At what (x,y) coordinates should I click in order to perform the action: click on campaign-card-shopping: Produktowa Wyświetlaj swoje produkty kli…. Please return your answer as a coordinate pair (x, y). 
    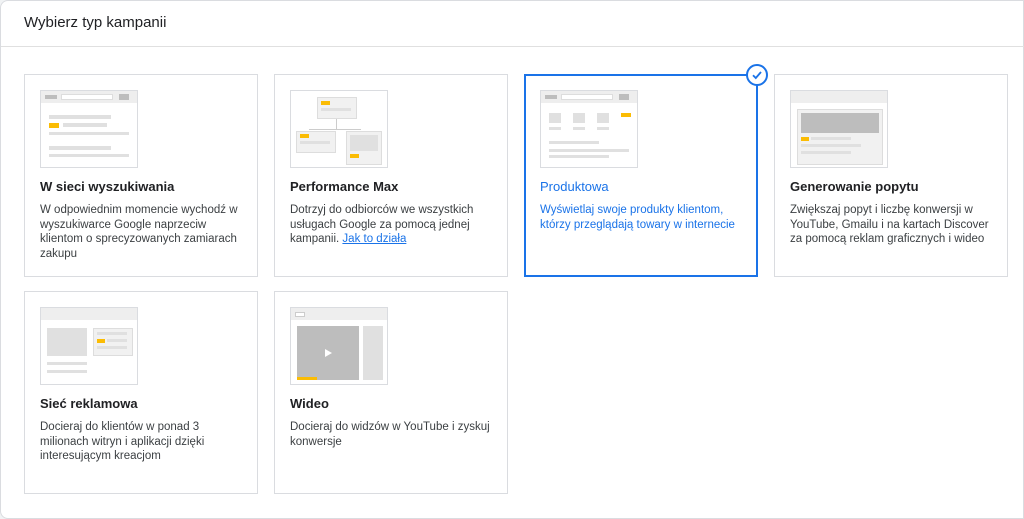
    Looking at the image, I should click on (646, 170).